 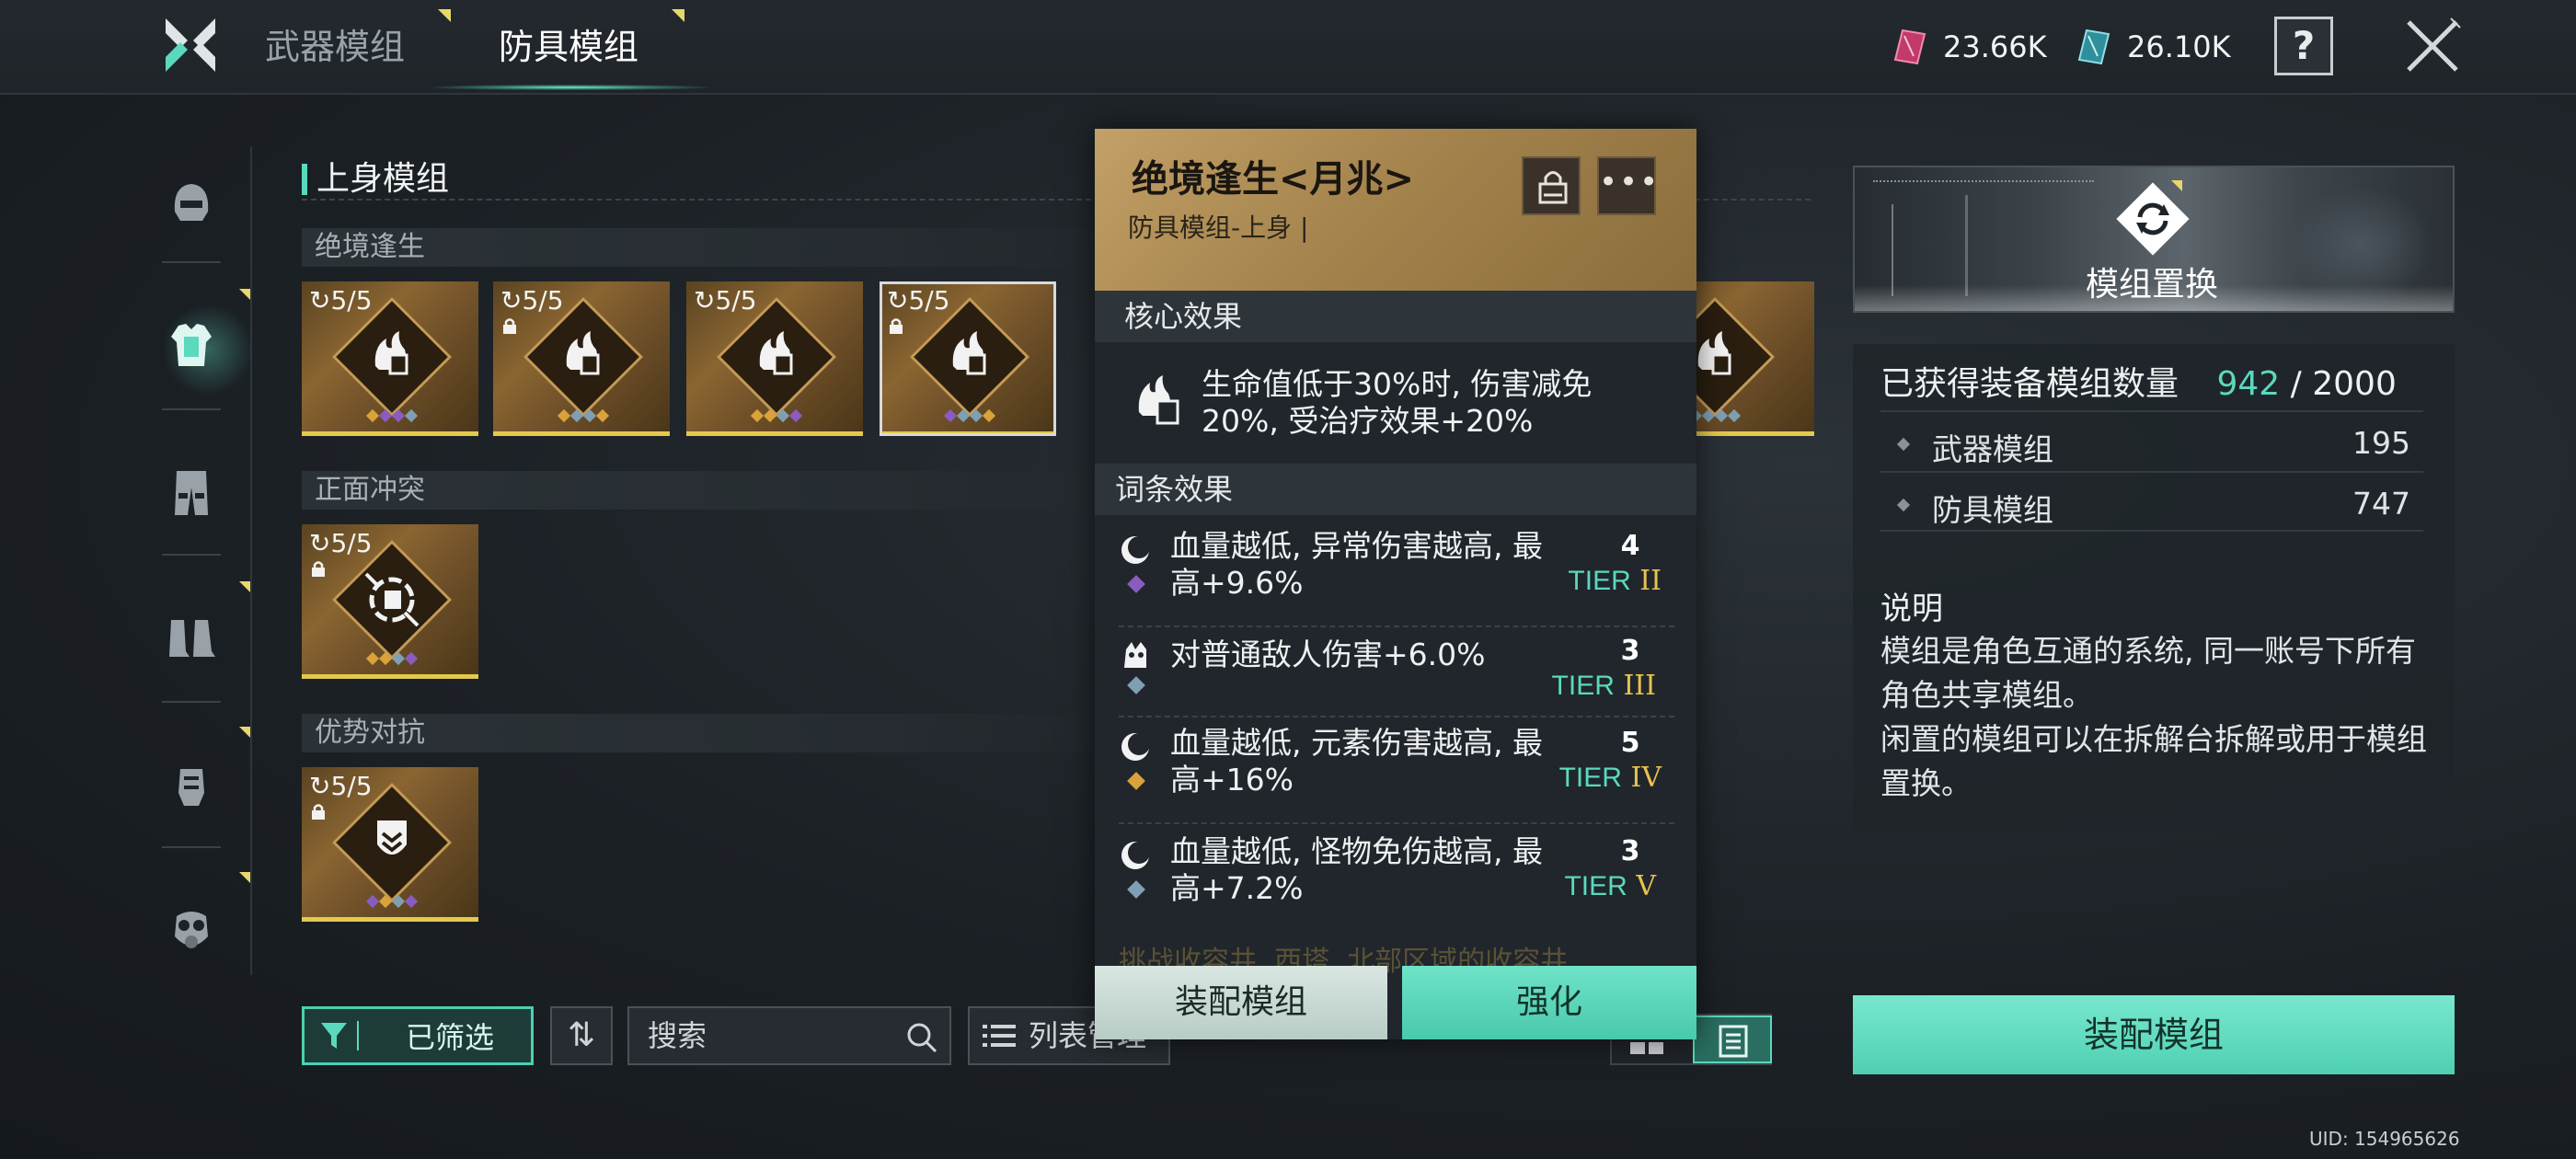 I want to click on search-input: 搜索, so click(x=789, y=1035).